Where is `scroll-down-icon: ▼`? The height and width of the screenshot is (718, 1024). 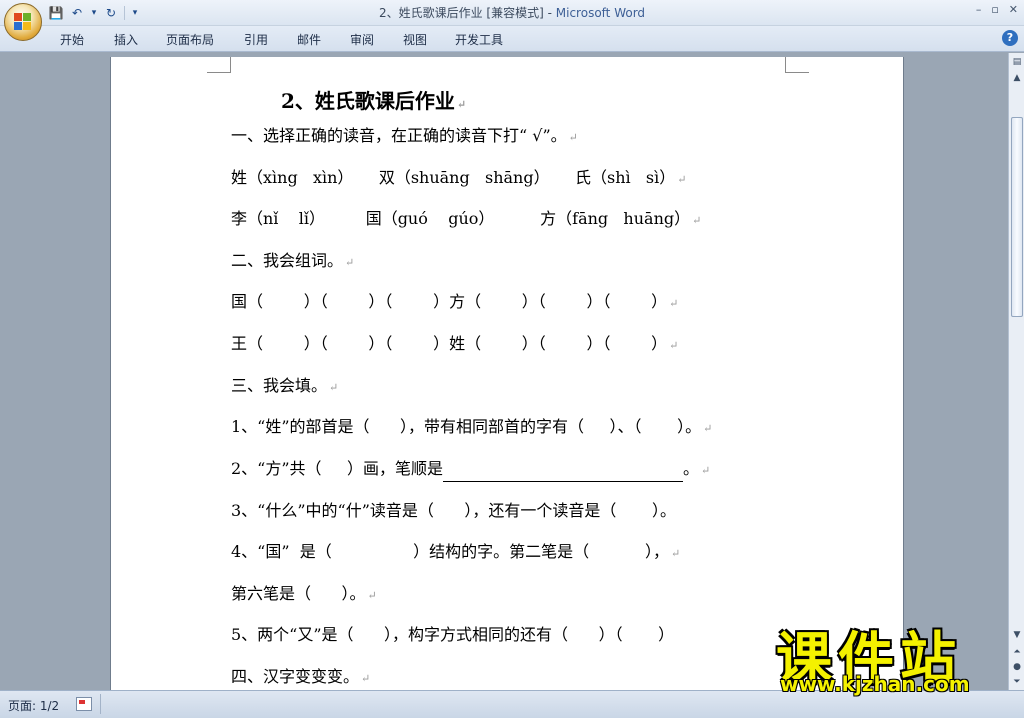
scroll-down-icon: ▼ is located at coordinates (1017, 635).